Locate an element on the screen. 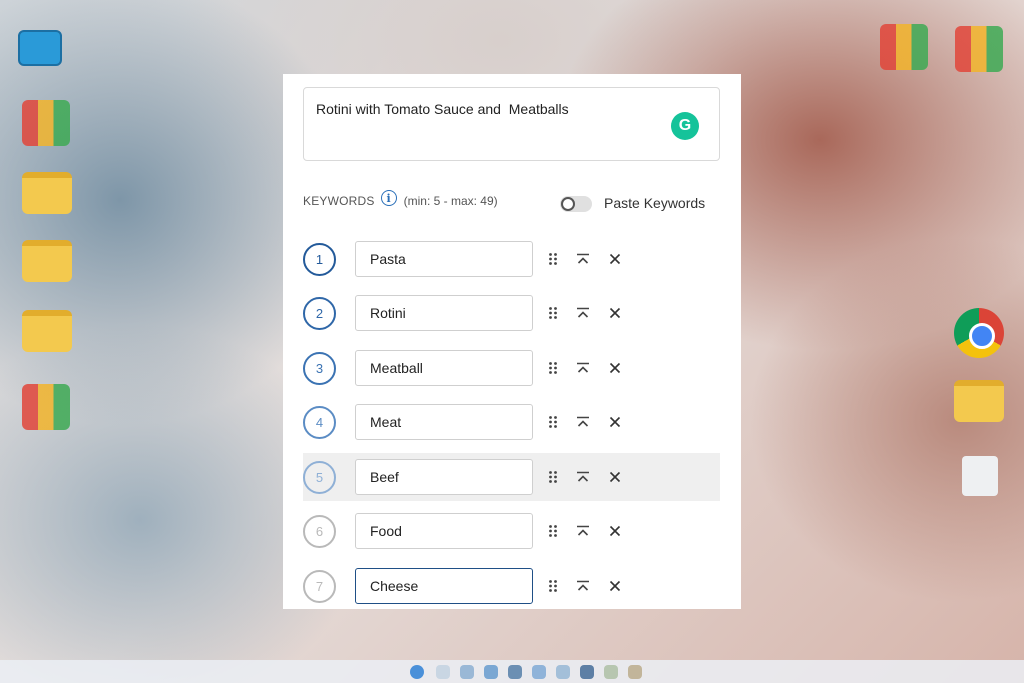 The height and width of the screenshot is (683, 1024). taskview-icon is located at coordinates (467, 672).